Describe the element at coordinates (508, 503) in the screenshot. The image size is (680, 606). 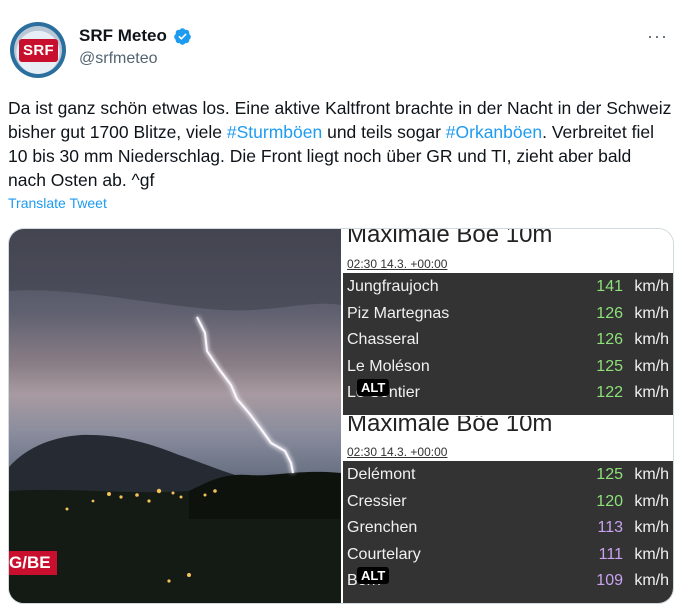
I see `gust-row: Cressier 120 km/h` at that location.